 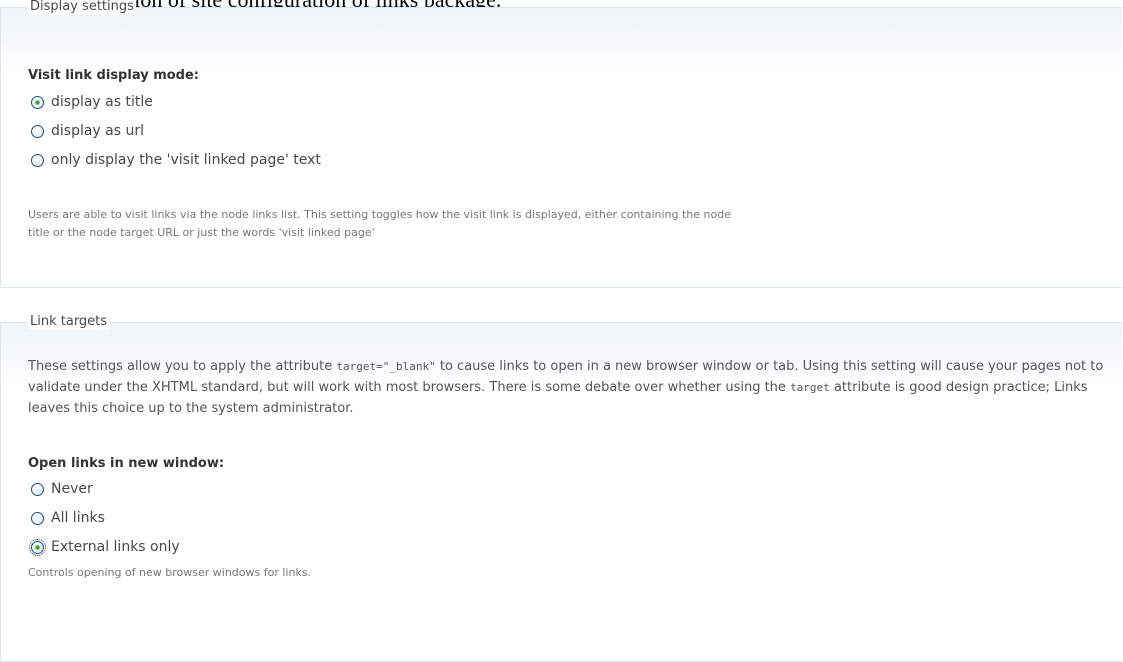 What do you see at coordinates (102, 102) in the screenshot?
I see `radio-label: display as title` at bounding box center [102, 102].